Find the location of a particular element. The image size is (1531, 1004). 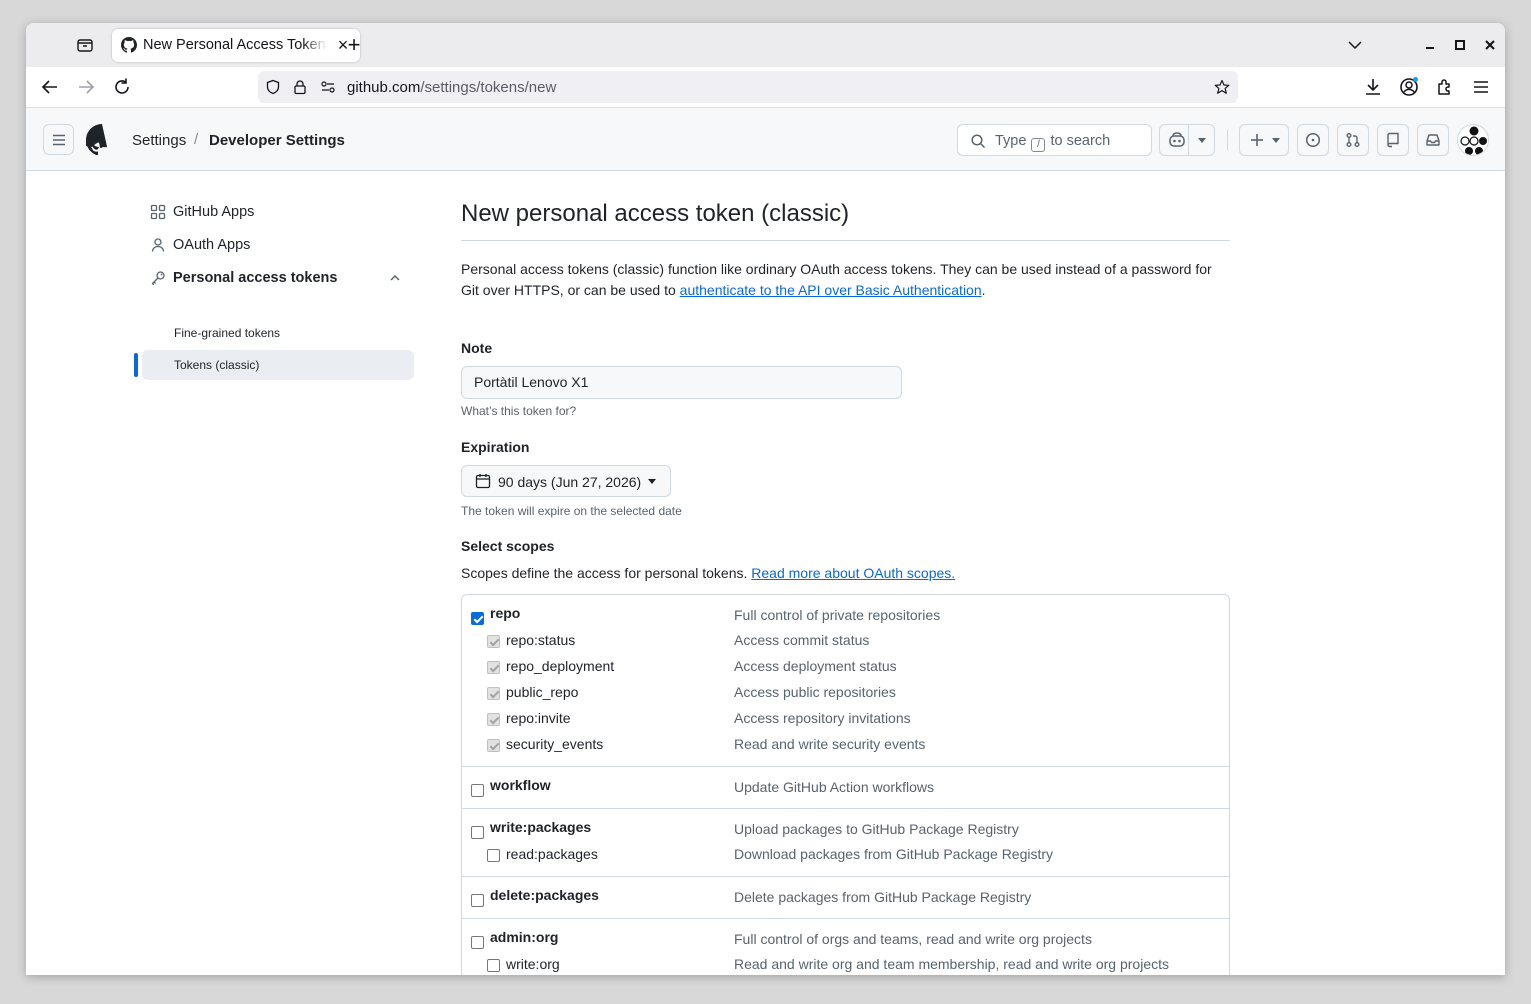

url-text: github.com/settings/tokens/new is located at coordinates (451, 87).